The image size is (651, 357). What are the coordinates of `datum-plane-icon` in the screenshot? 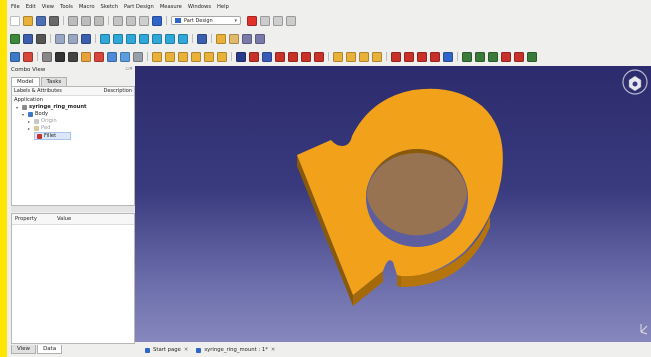 It's located at (86, 56).